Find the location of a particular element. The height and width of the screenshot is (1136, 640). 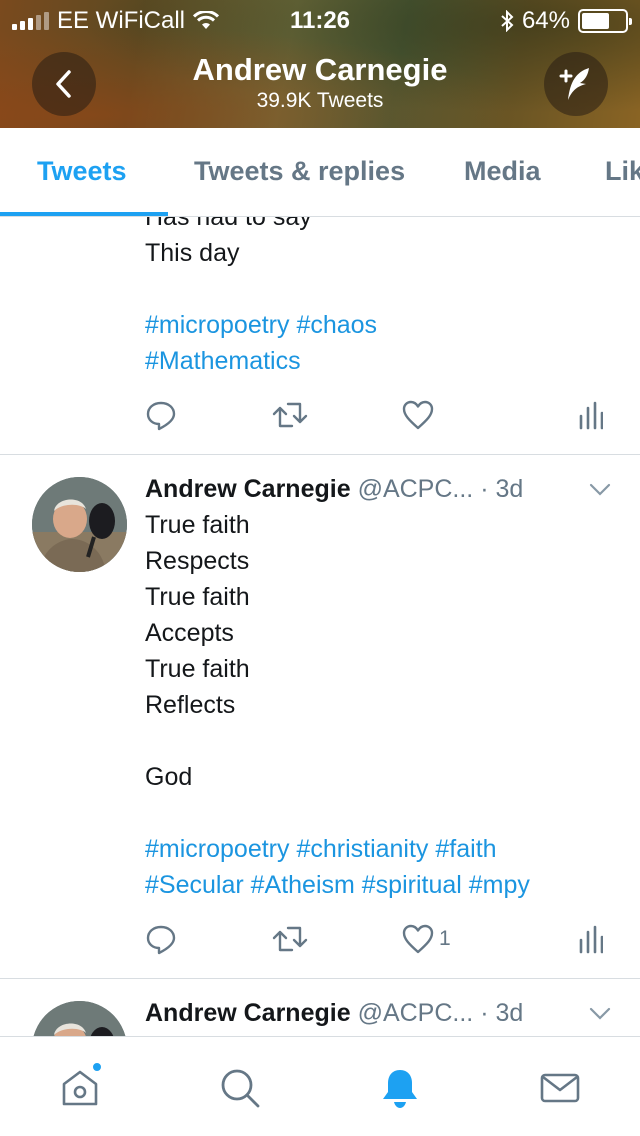

tab-notifications is located at coordinates (400, 1088).